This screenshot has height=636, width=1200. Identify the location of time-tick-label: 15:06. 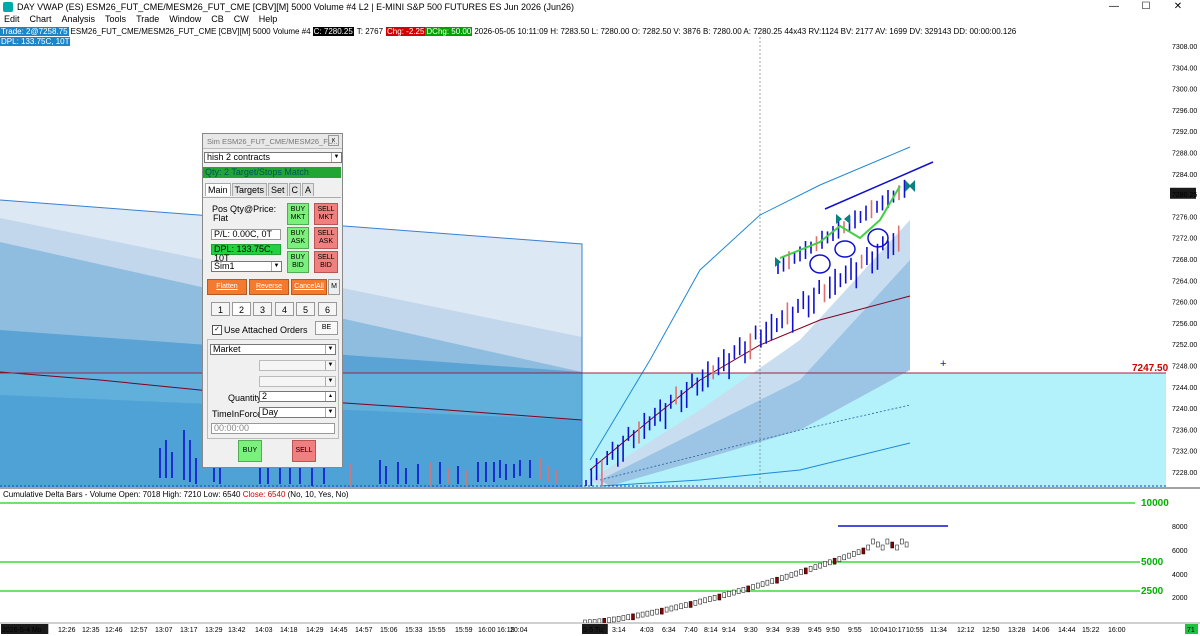
(389, 630).